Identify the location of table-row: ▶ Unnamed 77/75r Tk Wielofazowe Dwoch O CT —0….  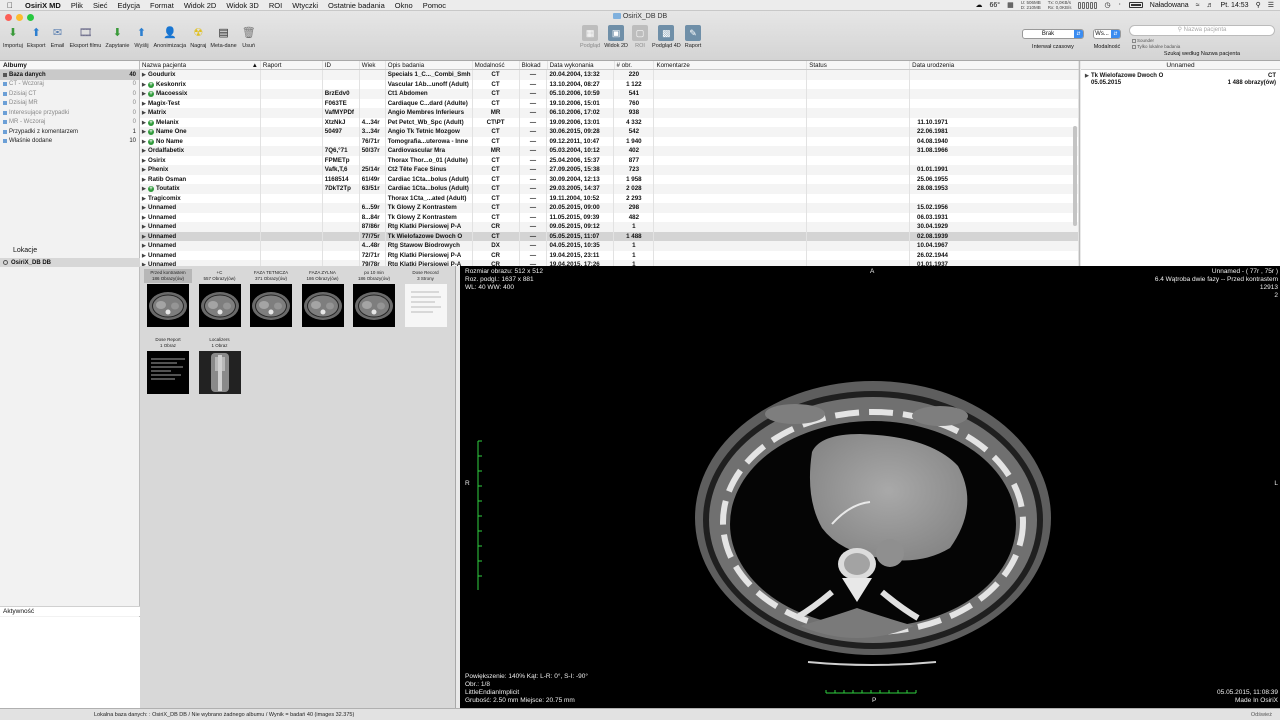
(609, 236).